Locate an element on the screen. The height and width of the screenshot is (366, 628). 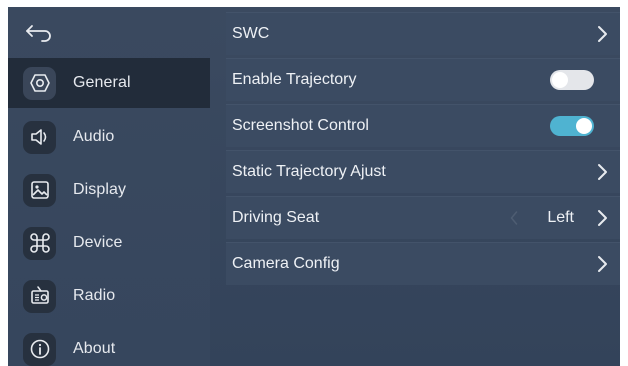
sidebar-item-about: About is located at coordinates (109, 345).